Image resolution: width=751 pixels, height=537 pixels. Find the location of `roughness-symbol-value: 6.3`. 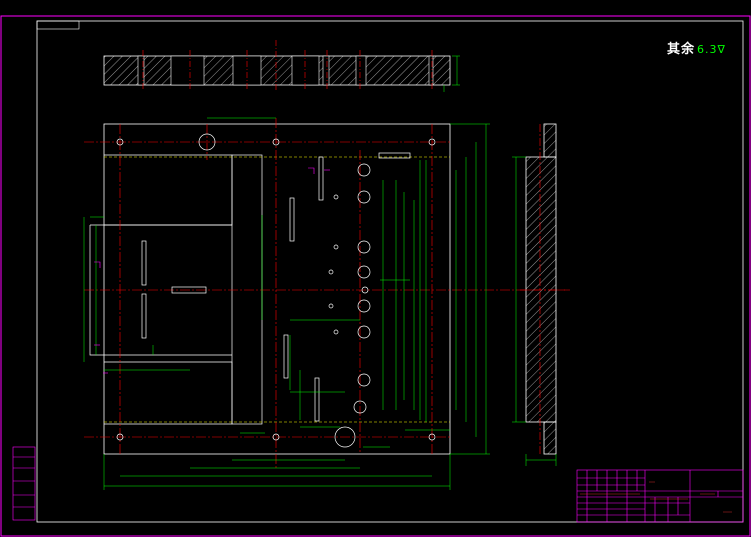

roughness-symbol-value: 6.3 is located at coordinates (707, 49).